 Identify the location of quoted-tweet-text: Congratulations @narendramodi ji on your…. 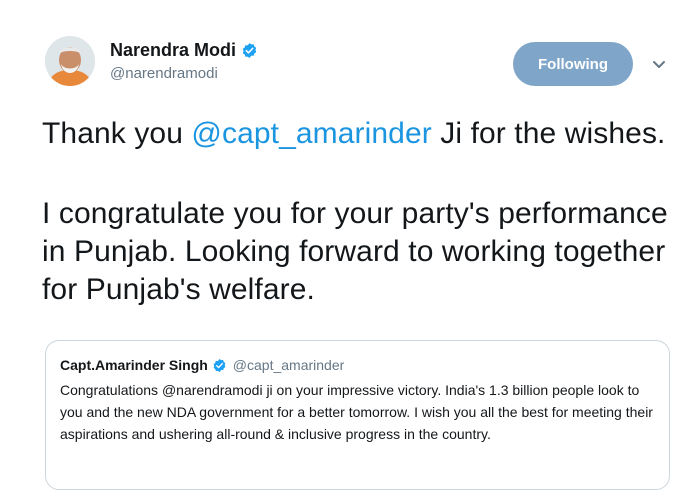
(356, 412).